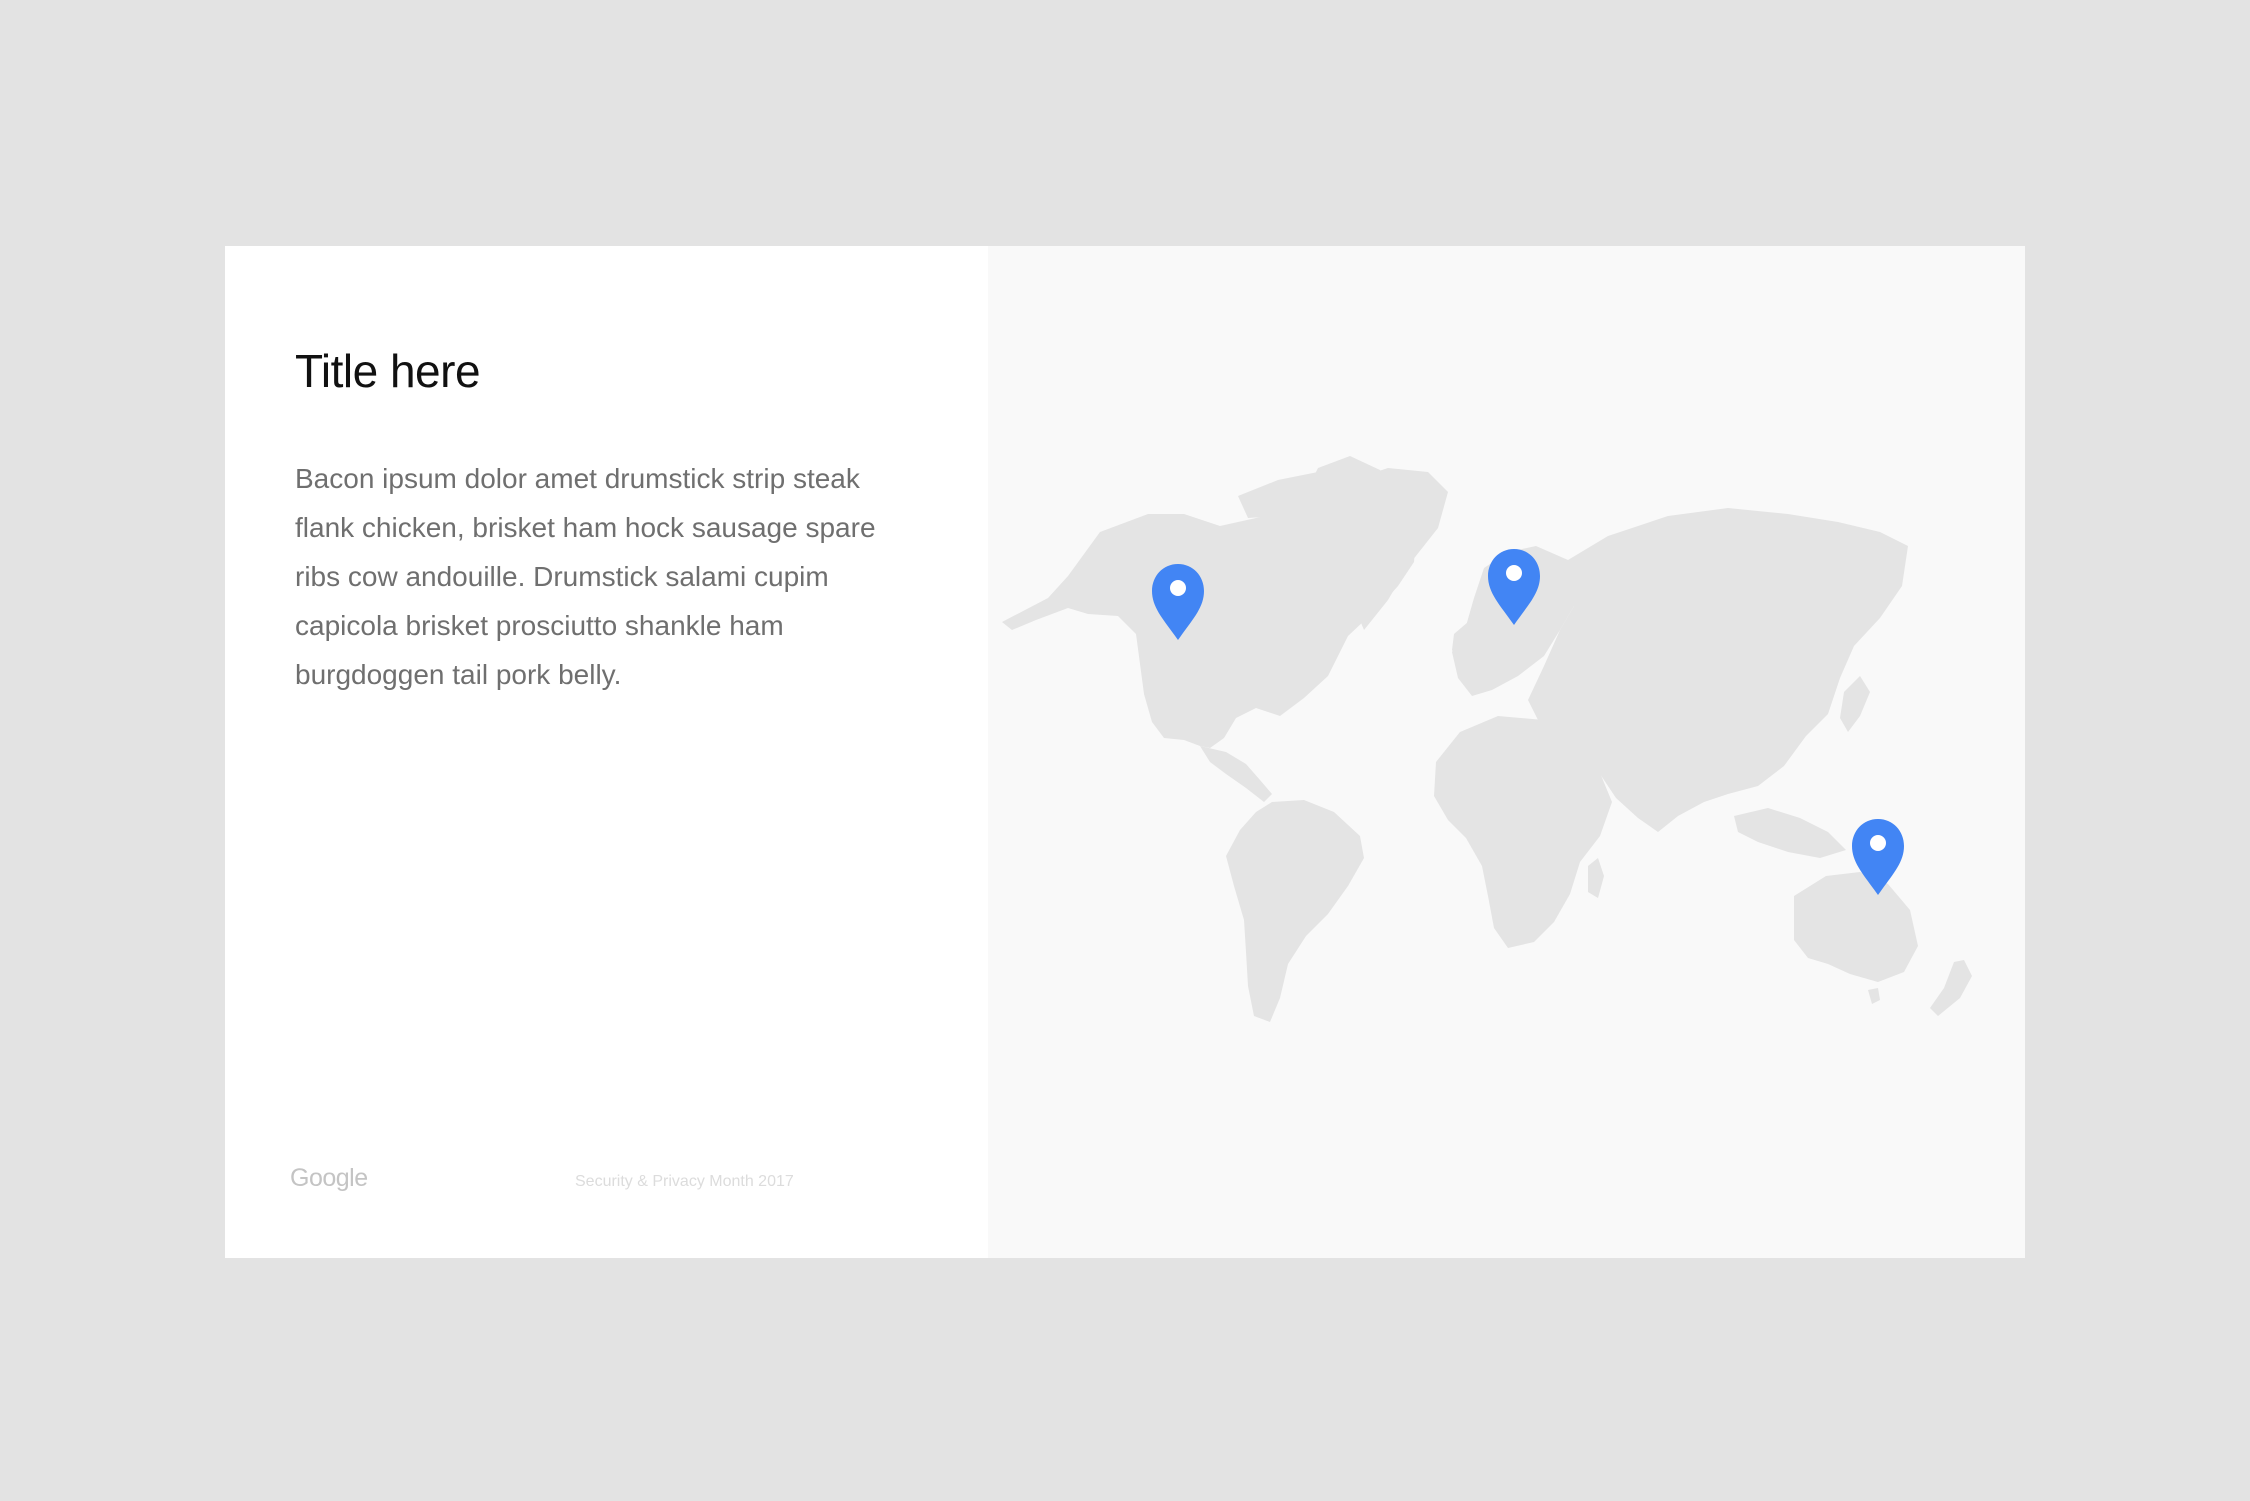 Image resolution: width=2250 pixels, height=1501 pixels. I want to click on slide-title: Title here, so click(388, 371).